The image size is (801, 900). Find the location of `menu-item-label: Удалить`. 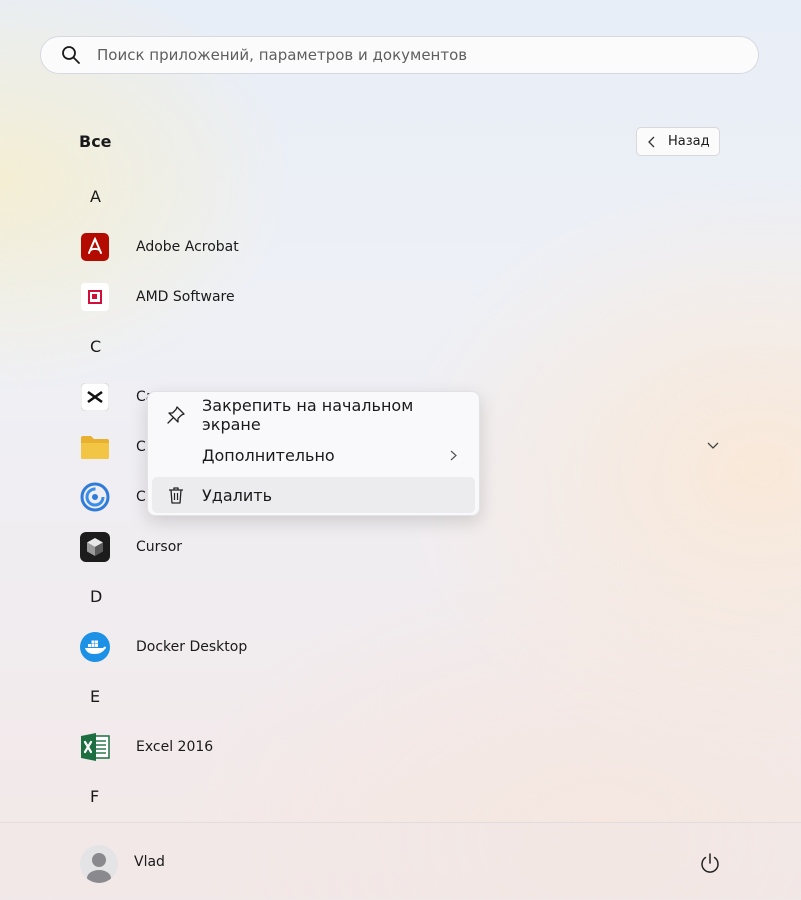

menu-item-label: Удалить is located at coordinates (237, 495).